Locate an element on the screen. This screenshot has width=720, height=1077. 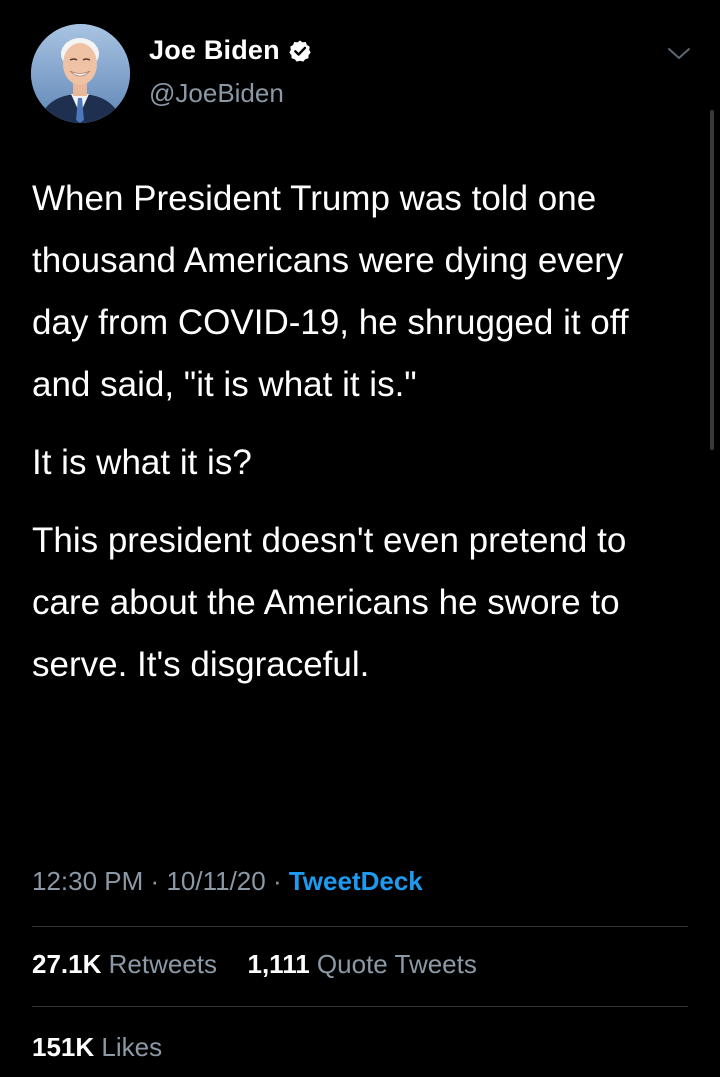
engagement-stats-row: 27.1K Retweets 1,111 Quote Tweets is located at coordinates (254, 964).